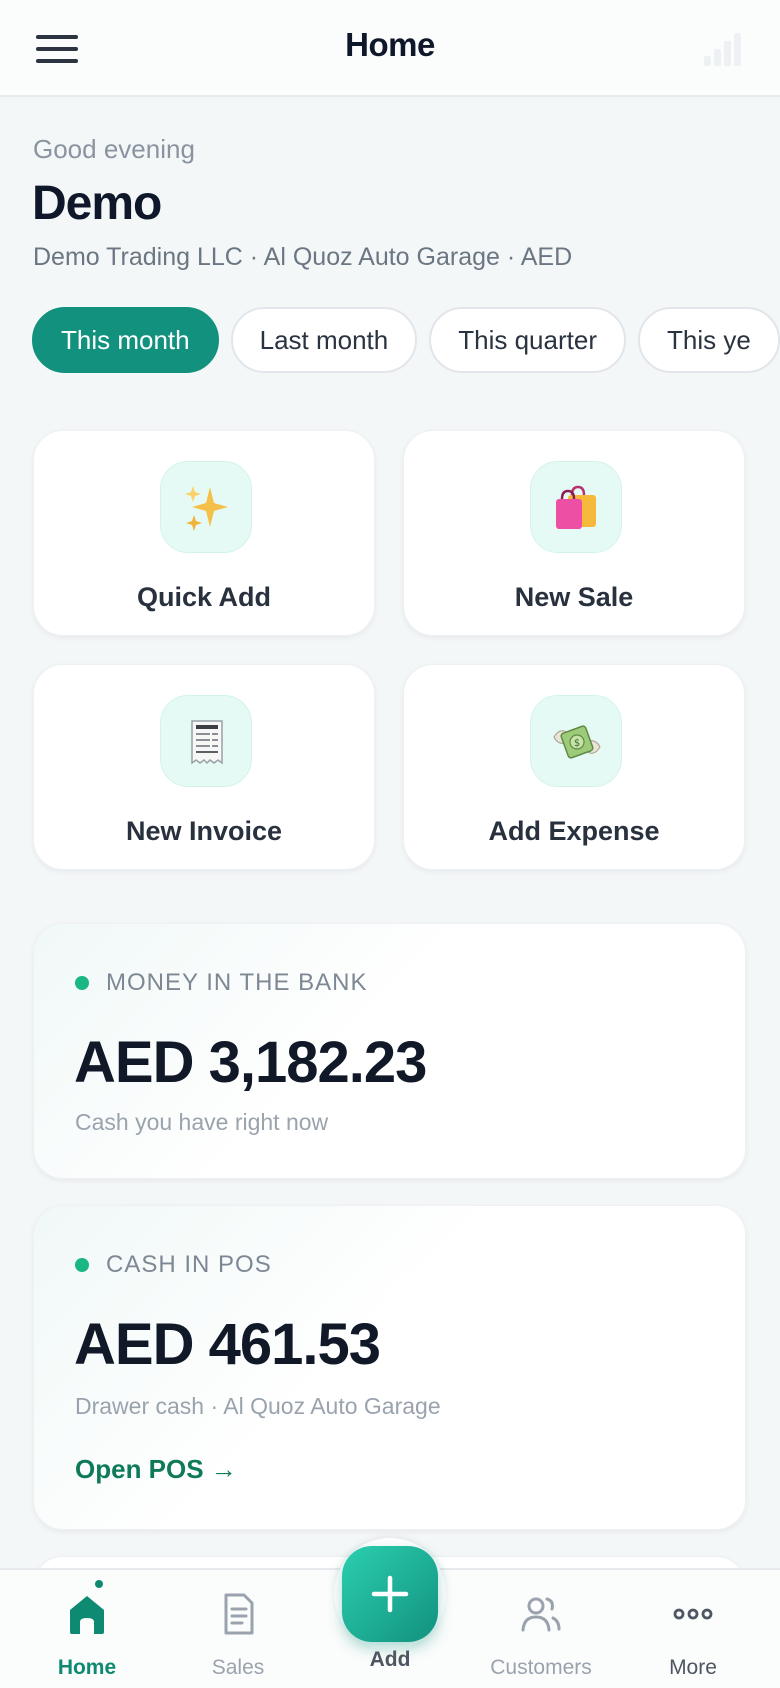 This screenshot has height=1688, width=780. Describe the element at coordinates (576, 507) in the screenshot. I see `shopping-bags-icon` at that location.